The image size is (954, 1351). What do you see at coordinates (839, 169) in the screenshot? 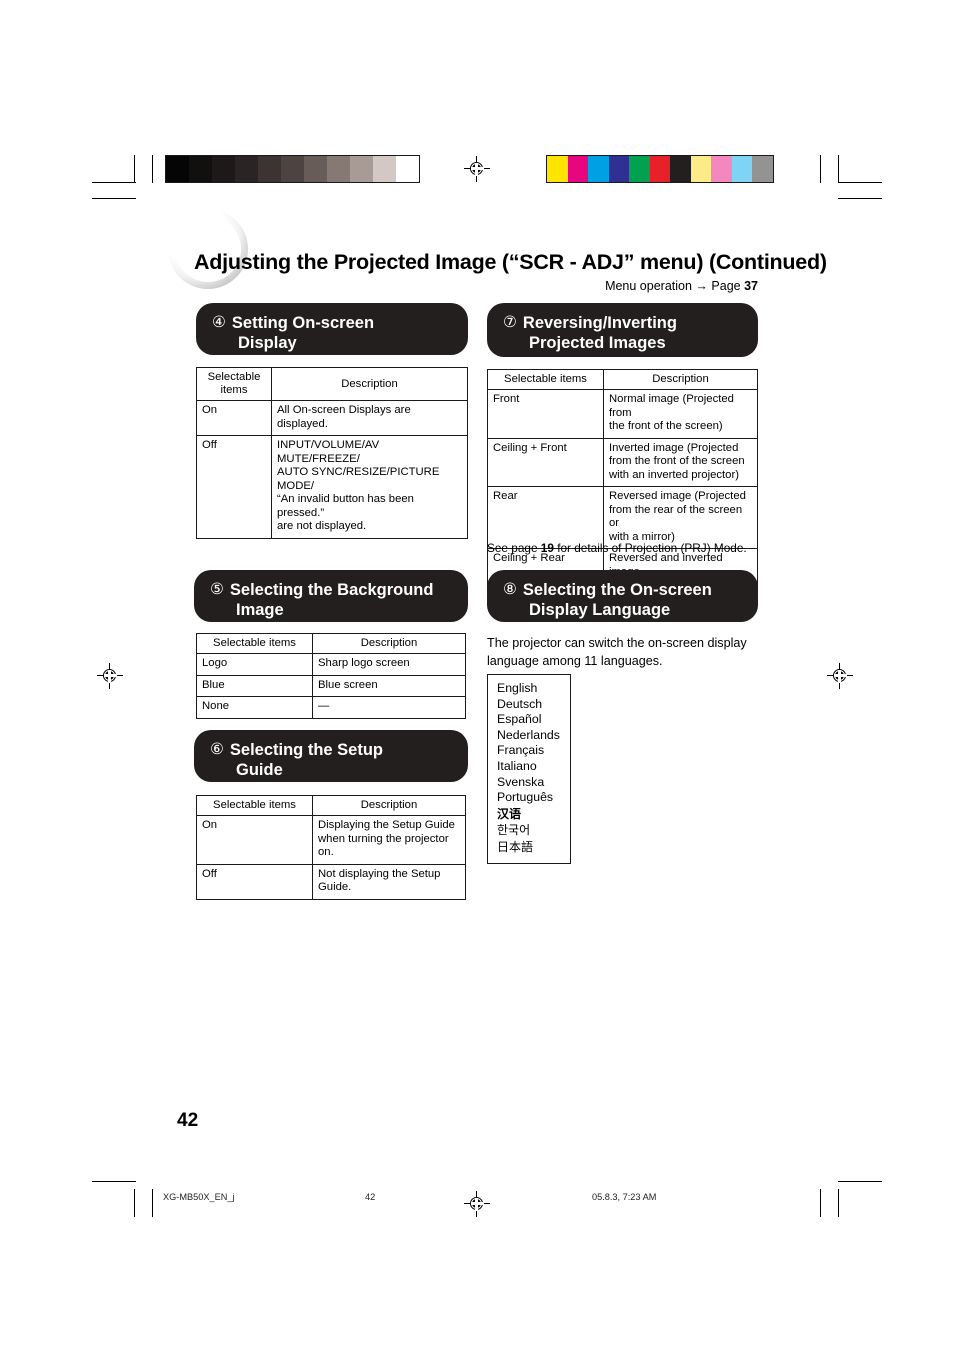
I see `crop-mark-tr-v` at bounding box center [839, 169].